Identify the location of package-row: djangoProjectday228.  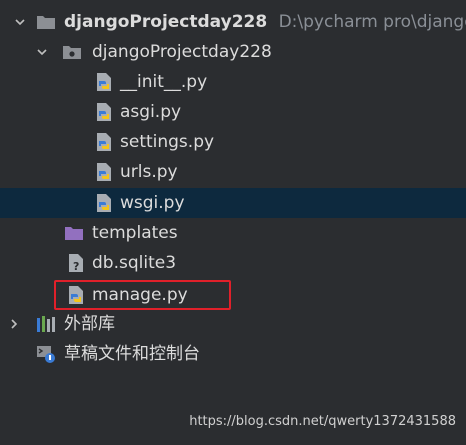
(233, 52).